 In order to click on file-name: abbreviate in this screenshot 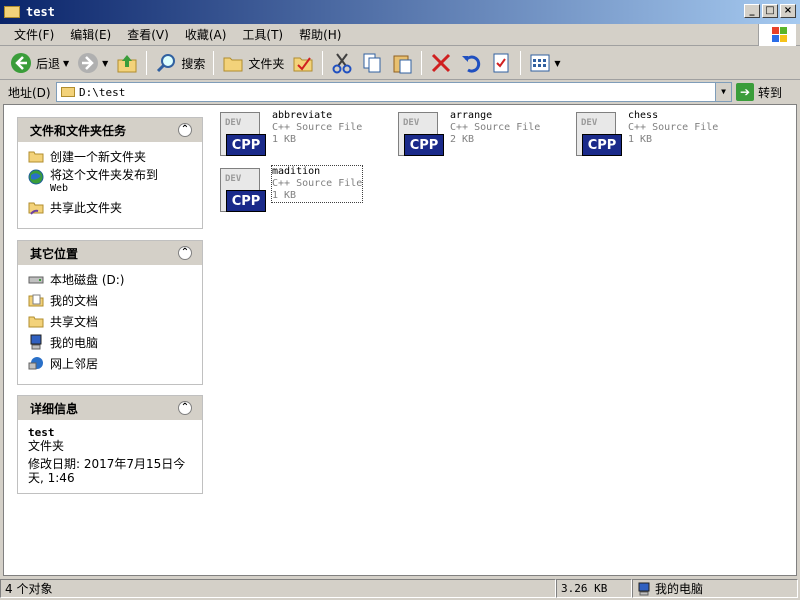, I will do `click(302, 115)`.